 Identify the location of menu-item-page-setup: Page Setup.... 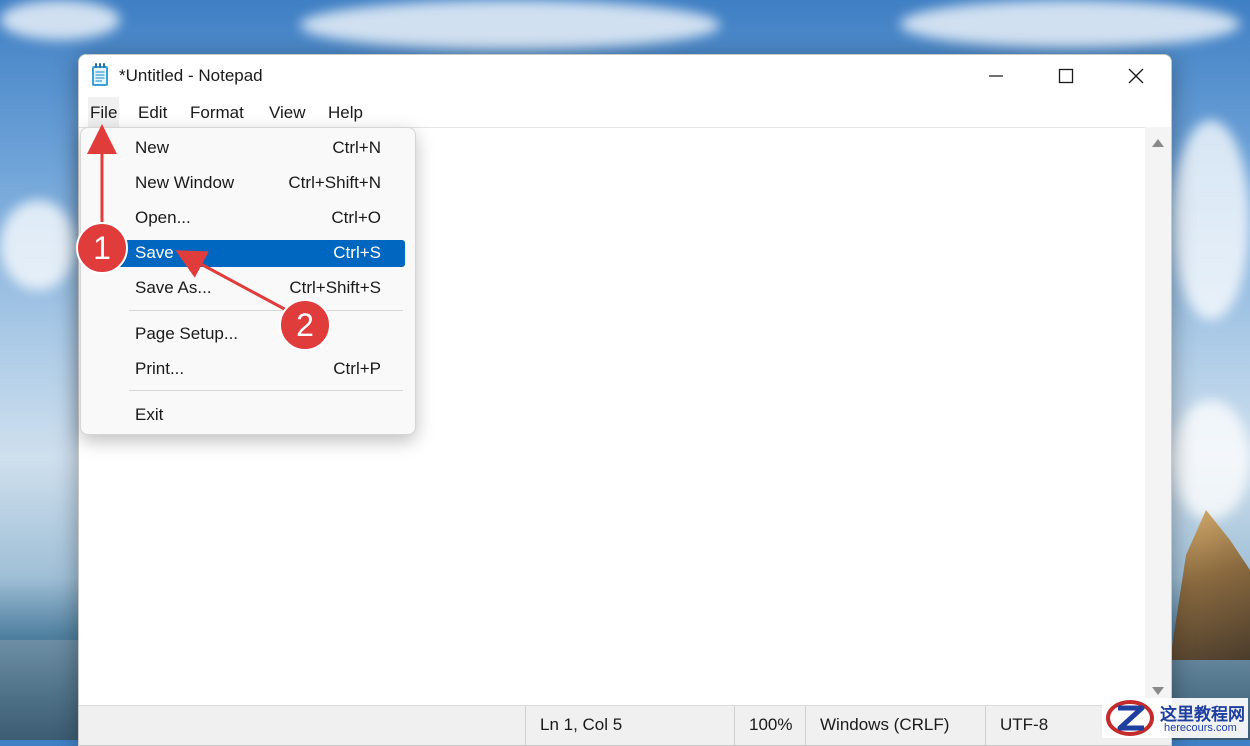
(246, 334).